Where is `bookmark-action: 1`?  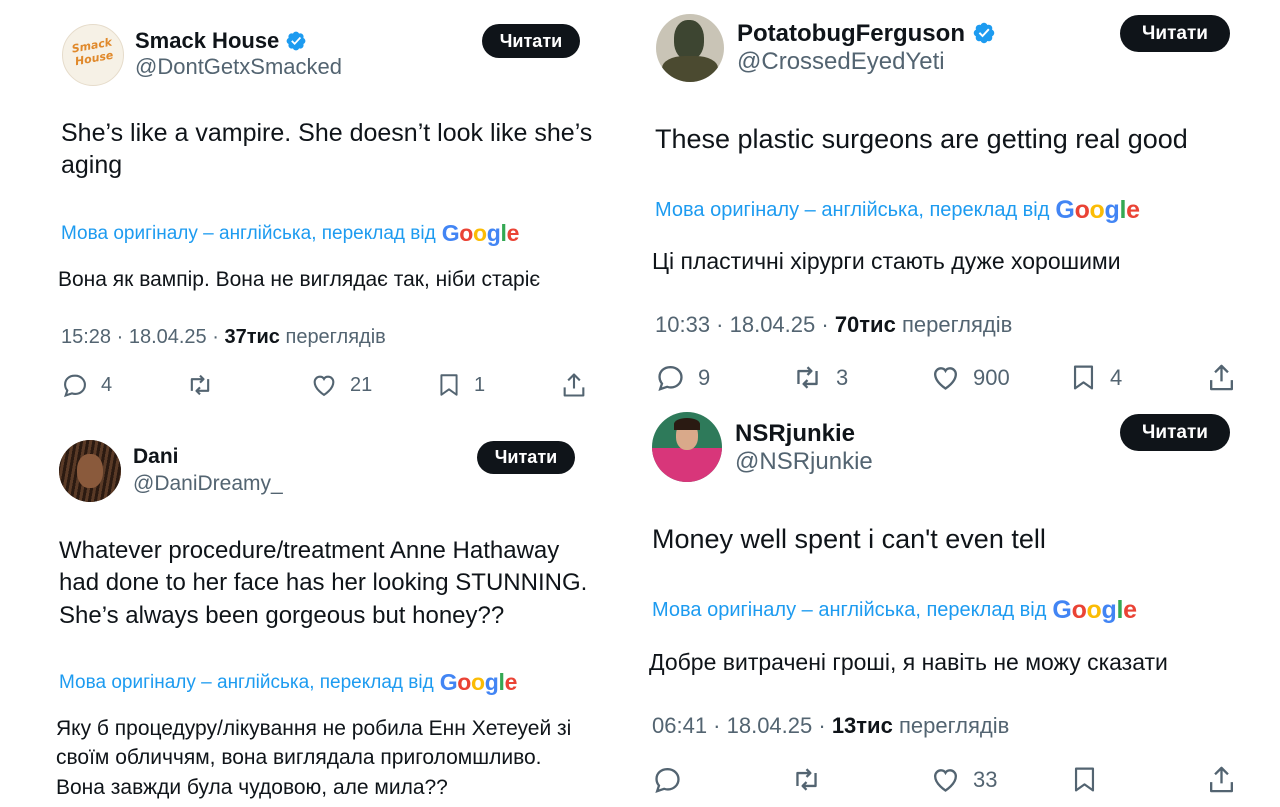 bookmark-action: 1 is located at coordinates (460, 385).